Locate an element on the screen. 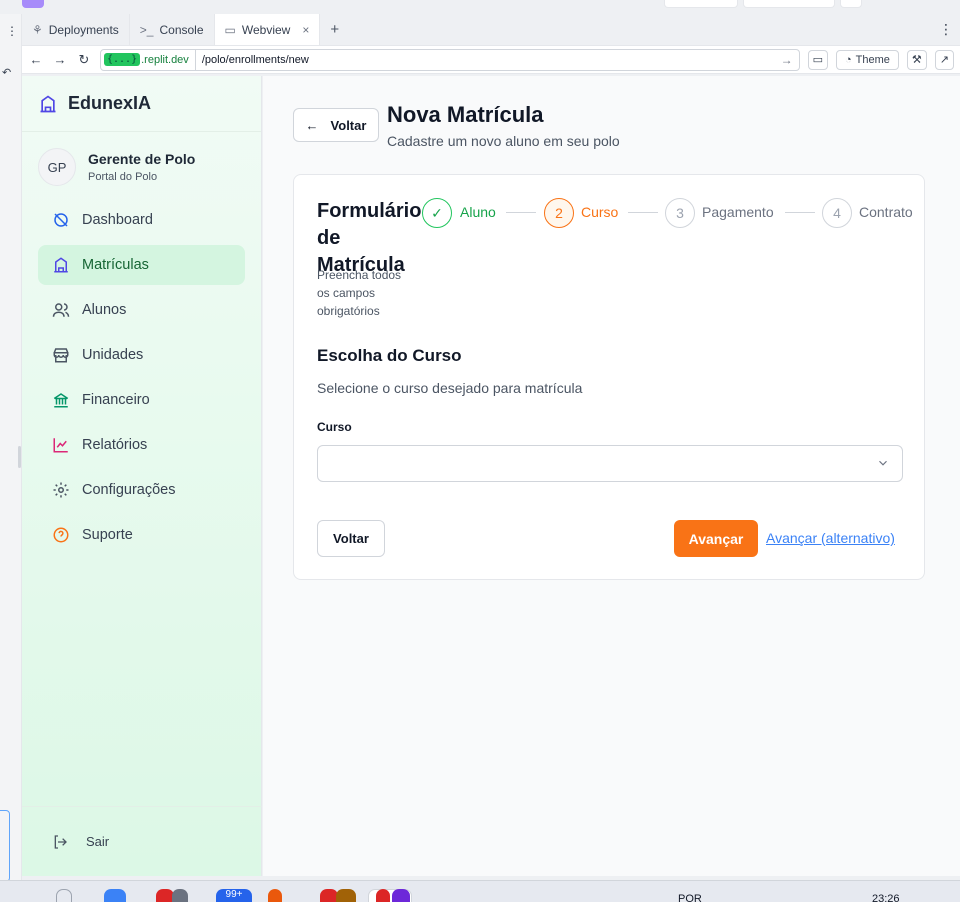  go-arrow-icon: → is located at coordinates (787, 60).